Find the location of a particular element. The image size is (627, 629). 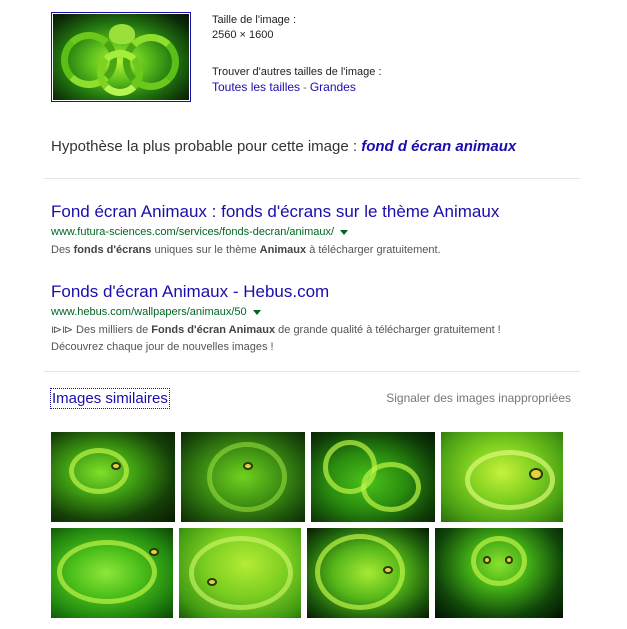

snippet-highlight: Fonds d'écran Animaux is located at coordinates (213, 330).